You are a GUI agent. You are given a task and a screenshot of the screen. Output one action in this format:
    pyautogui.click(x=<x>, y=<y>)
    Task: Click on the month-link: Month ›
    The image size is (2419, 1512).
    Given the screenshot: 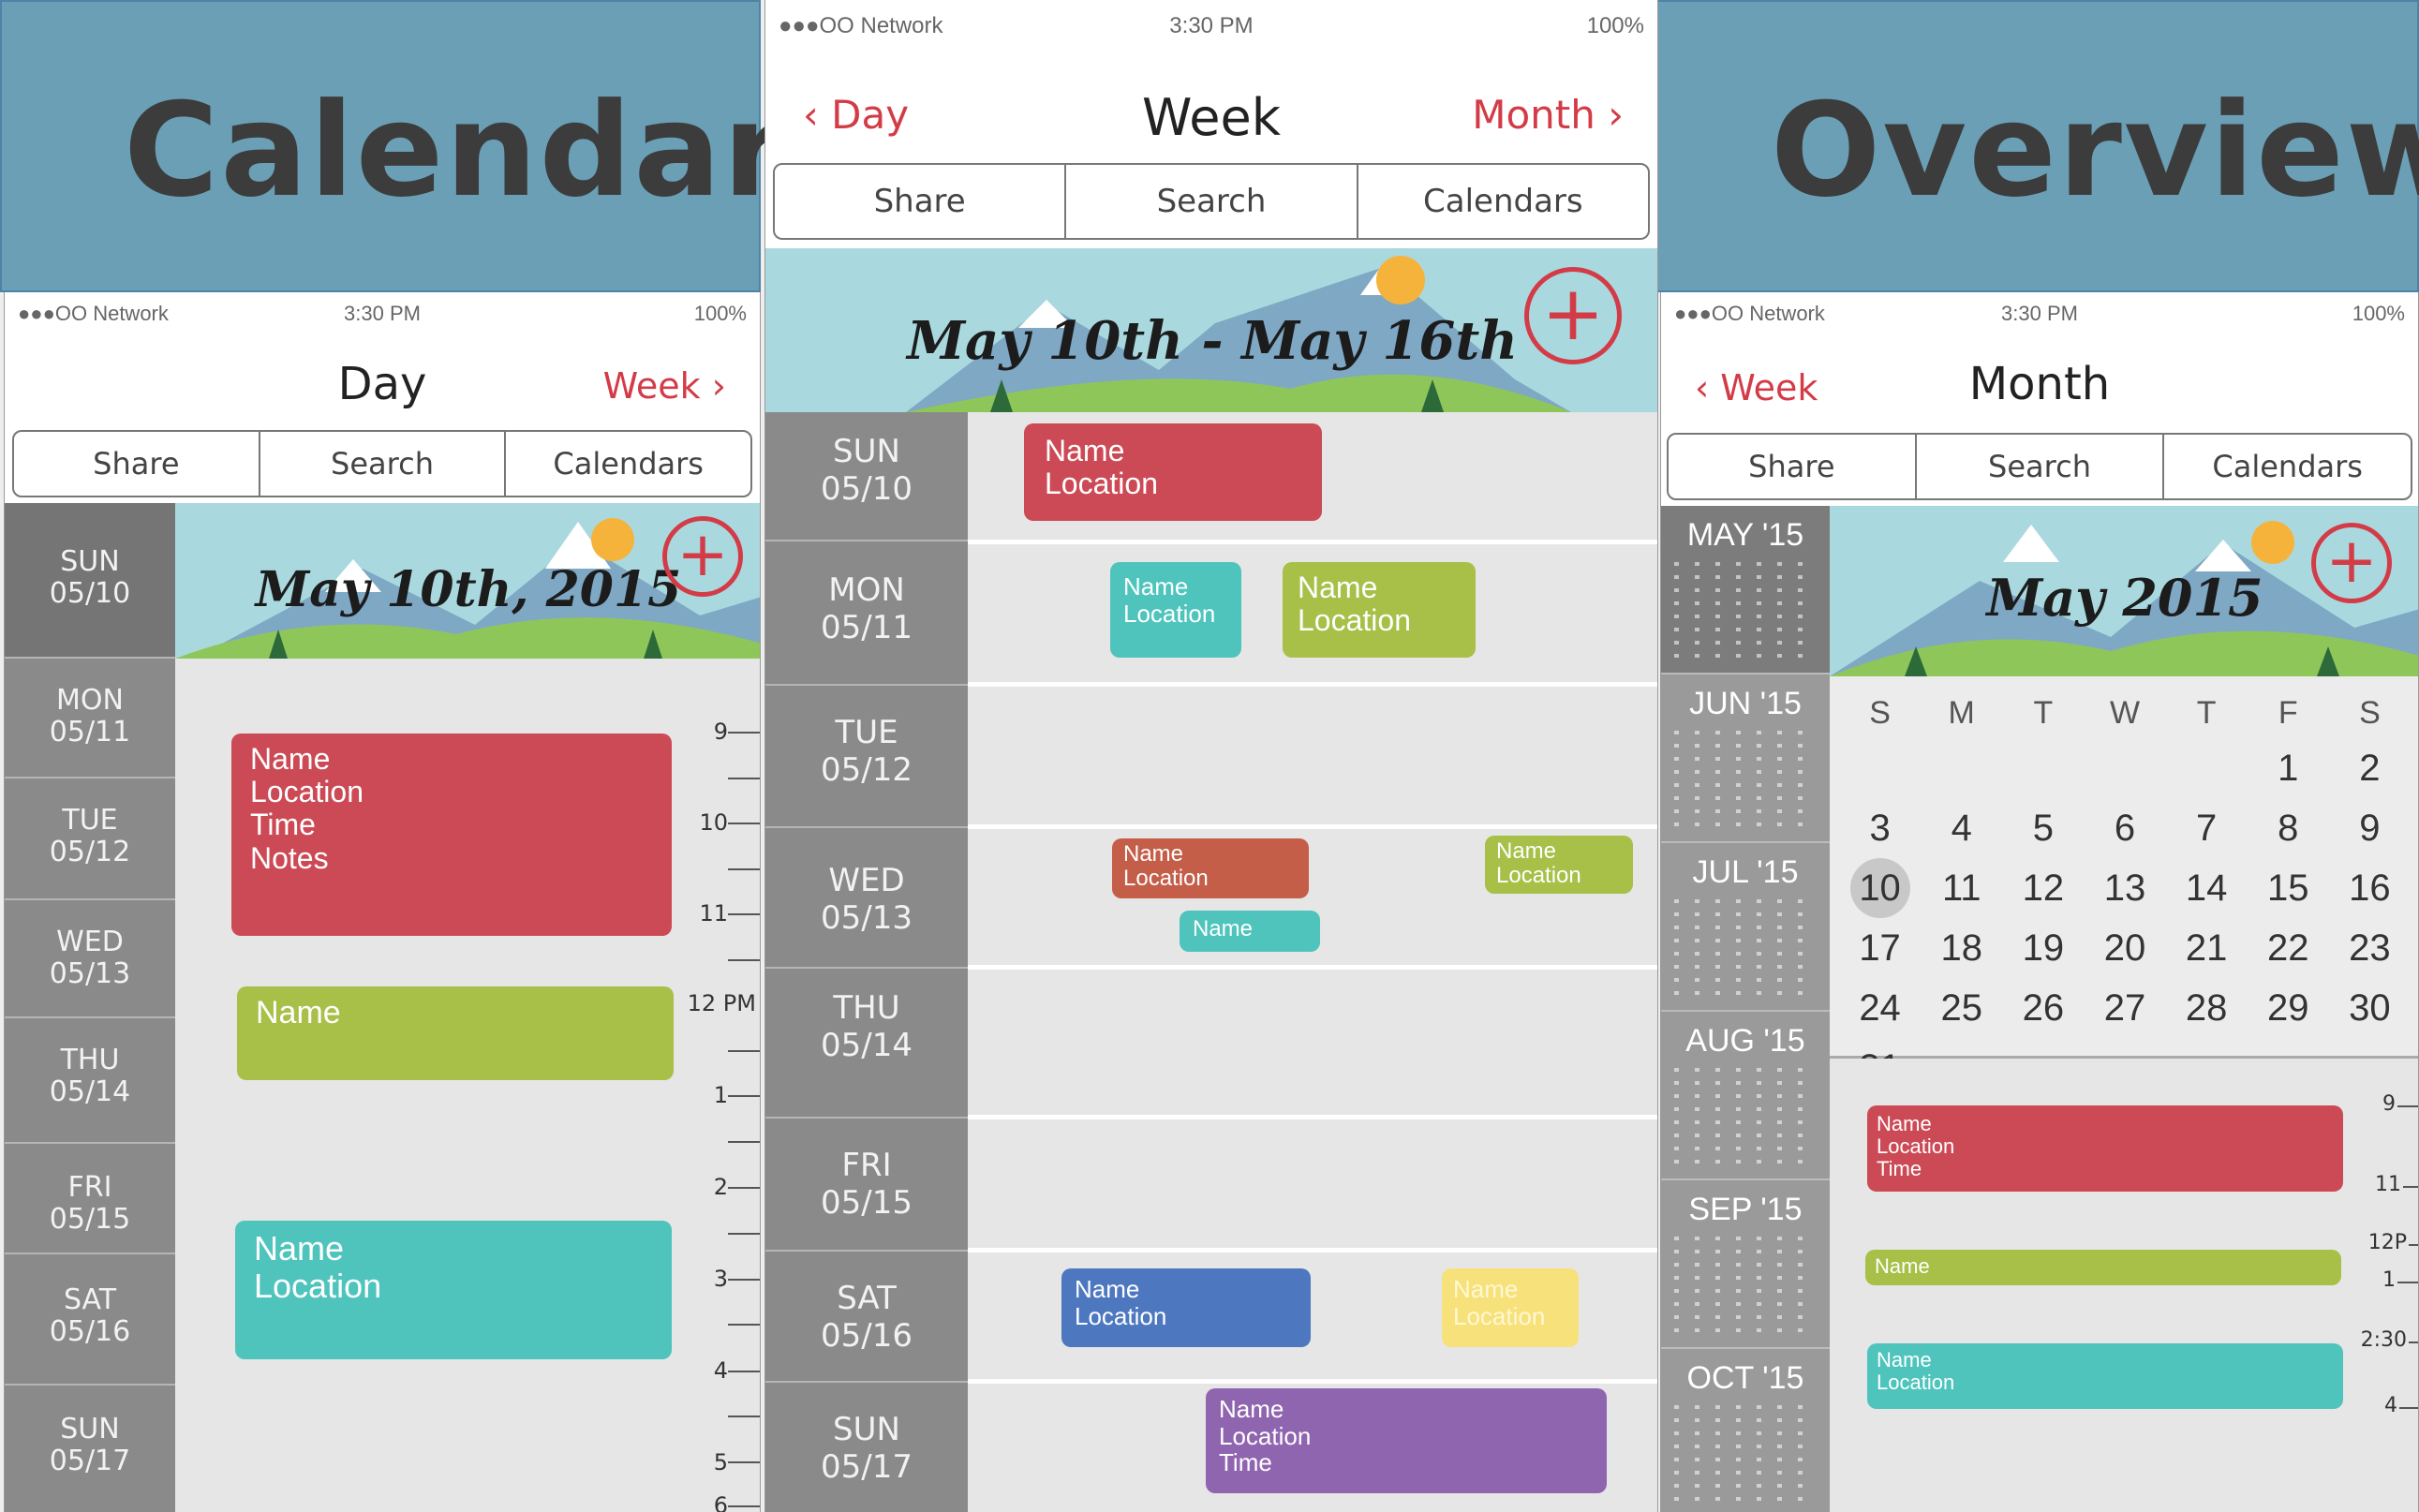 What is the action you would take?
    pyautogui.click(x=1548, y=115)
    